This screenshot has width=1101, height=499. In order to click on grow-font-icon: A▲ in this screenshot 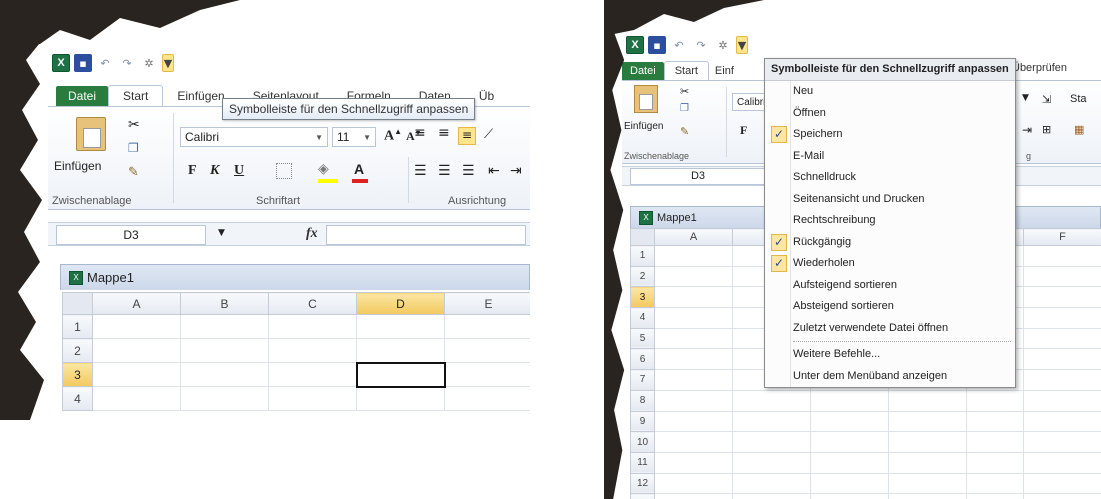, I will do `click(393, 136)`.